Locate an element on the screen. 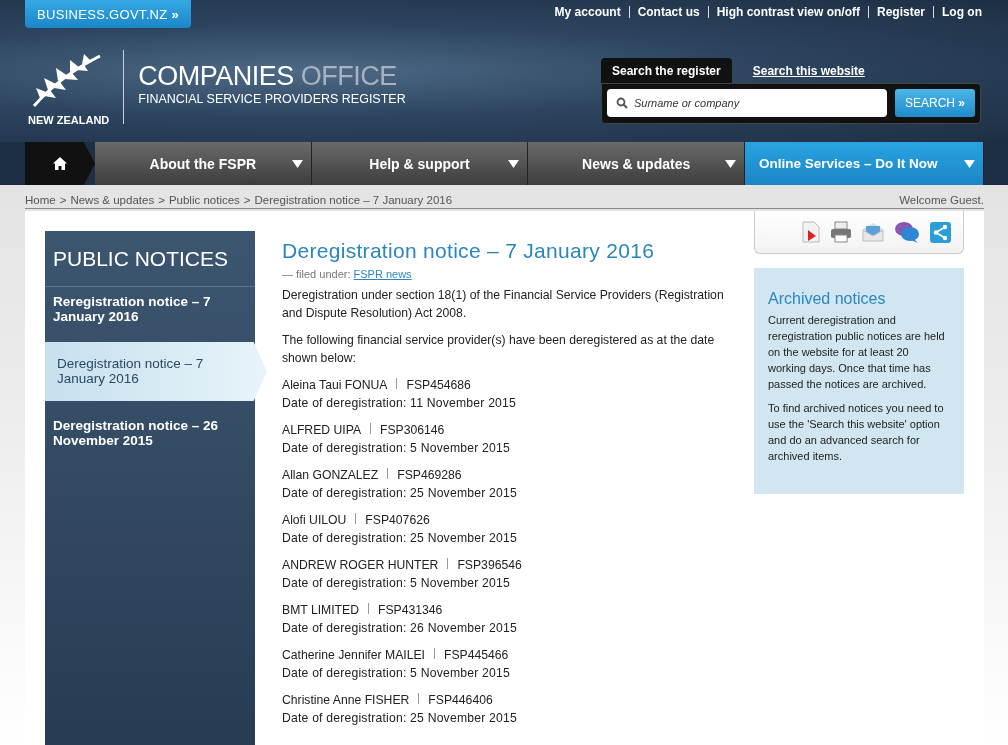 The height and width of the screenshot is (745, 1008). provider-name: Alofi UILOU is located at coordinates (314, 520).